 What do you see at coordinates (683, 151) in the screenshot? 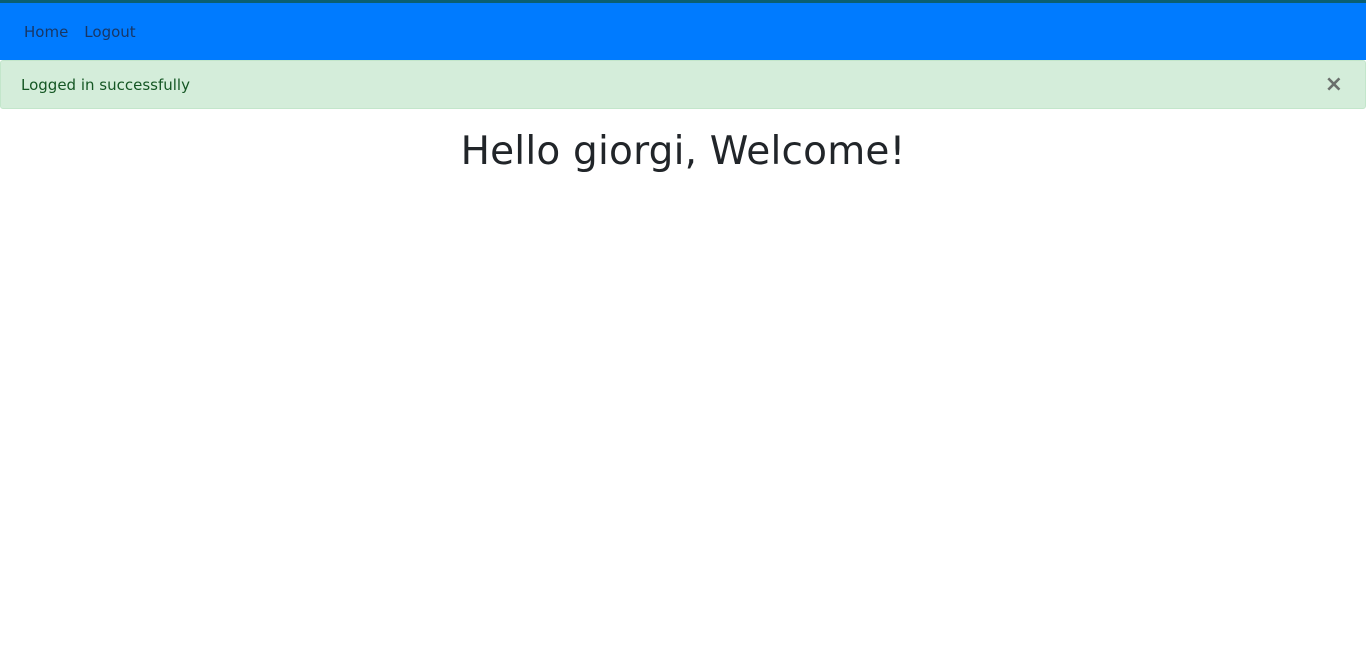
I see `page-title: Hello giorgi, Welcome!` at bounding box center [683, 151].